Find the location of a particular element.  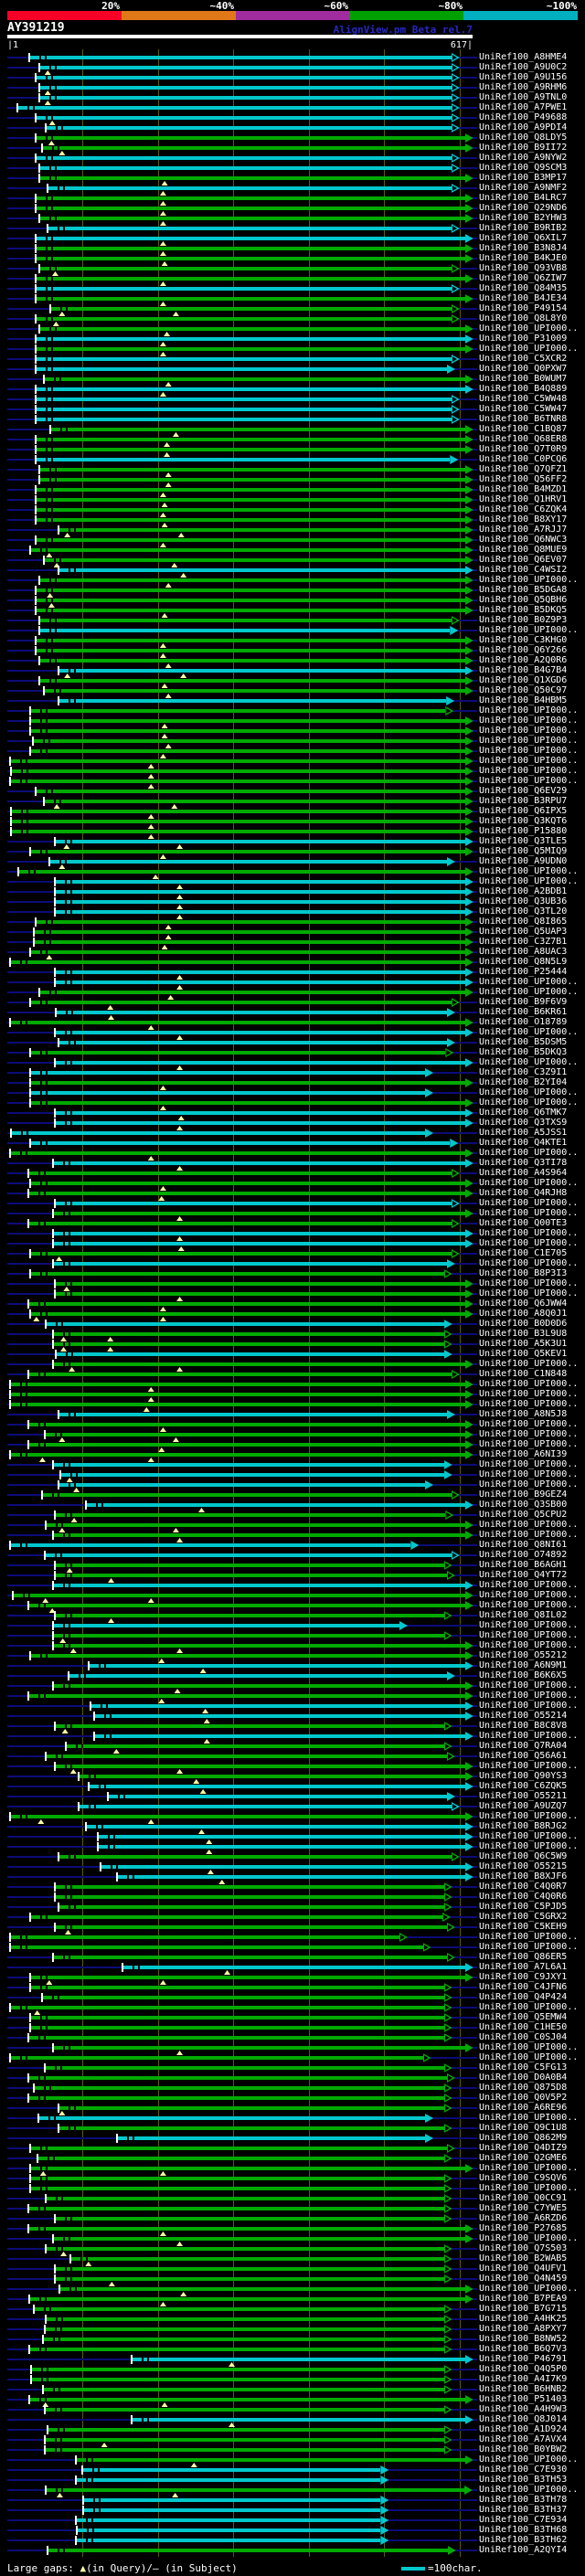

hit-label: UniRef100_B2YI04 is located at coordinates (523, 1082).